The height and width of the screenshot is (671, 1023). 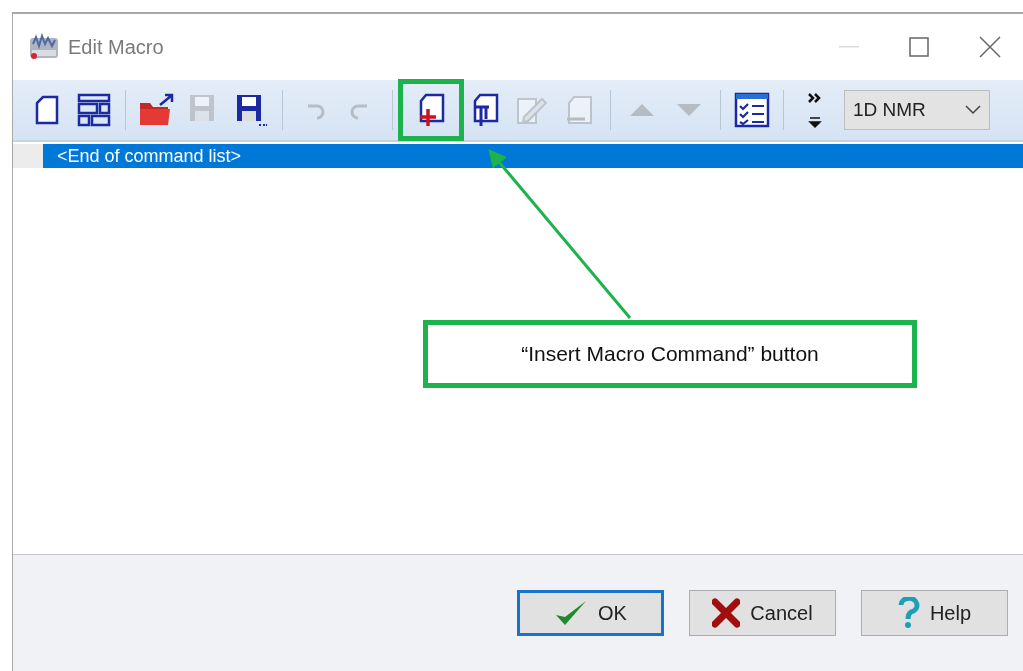 What do you see at coordinates (533, 156) in the screenshot?
I see `command-row: <End of command list>` at bounding box center [533, 156].